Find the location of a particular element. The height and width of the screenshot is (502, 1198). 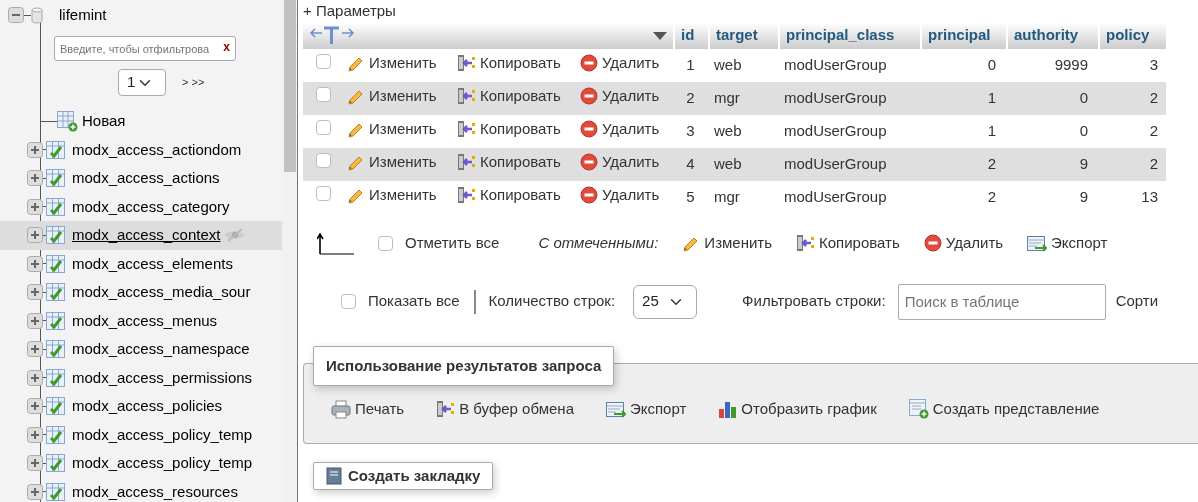

tree-item: modx_access_media_sour is located at coordinates (141, 292).